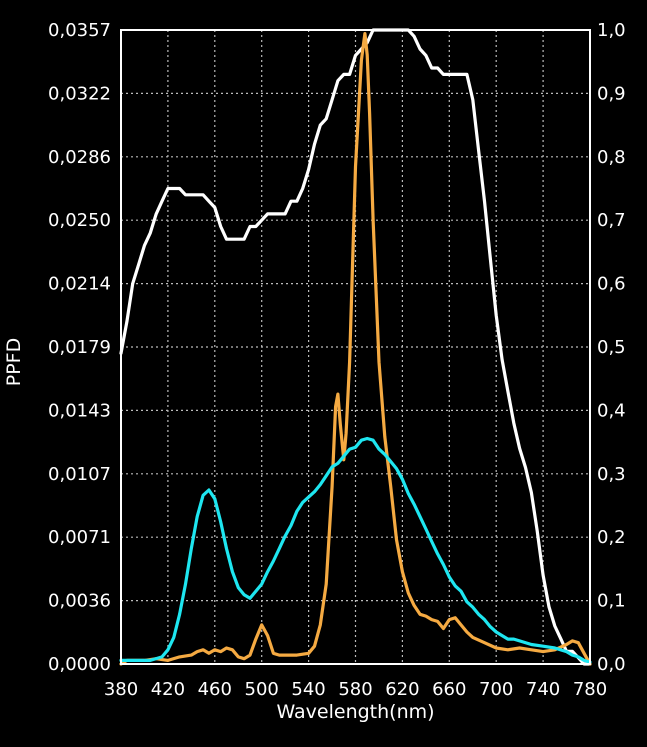 This screenshot has height=747, width=647. I want to click on x-tick-label: 500, so click(262, 689).